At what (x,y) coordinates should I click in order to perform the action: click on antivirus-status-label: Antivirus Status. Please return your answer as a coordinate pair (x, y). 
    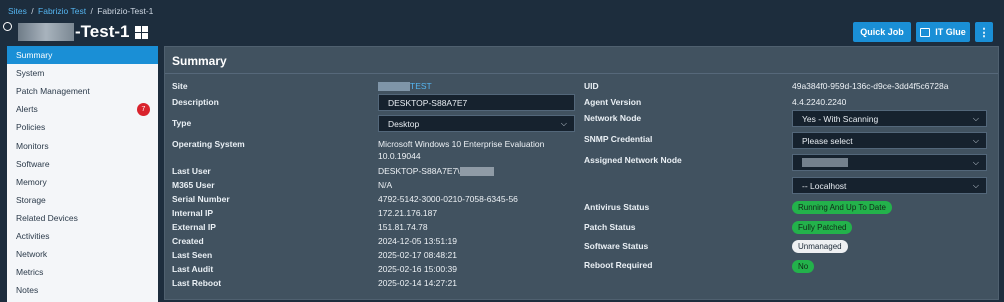
    Looking at the image, I should click on (617, 207).